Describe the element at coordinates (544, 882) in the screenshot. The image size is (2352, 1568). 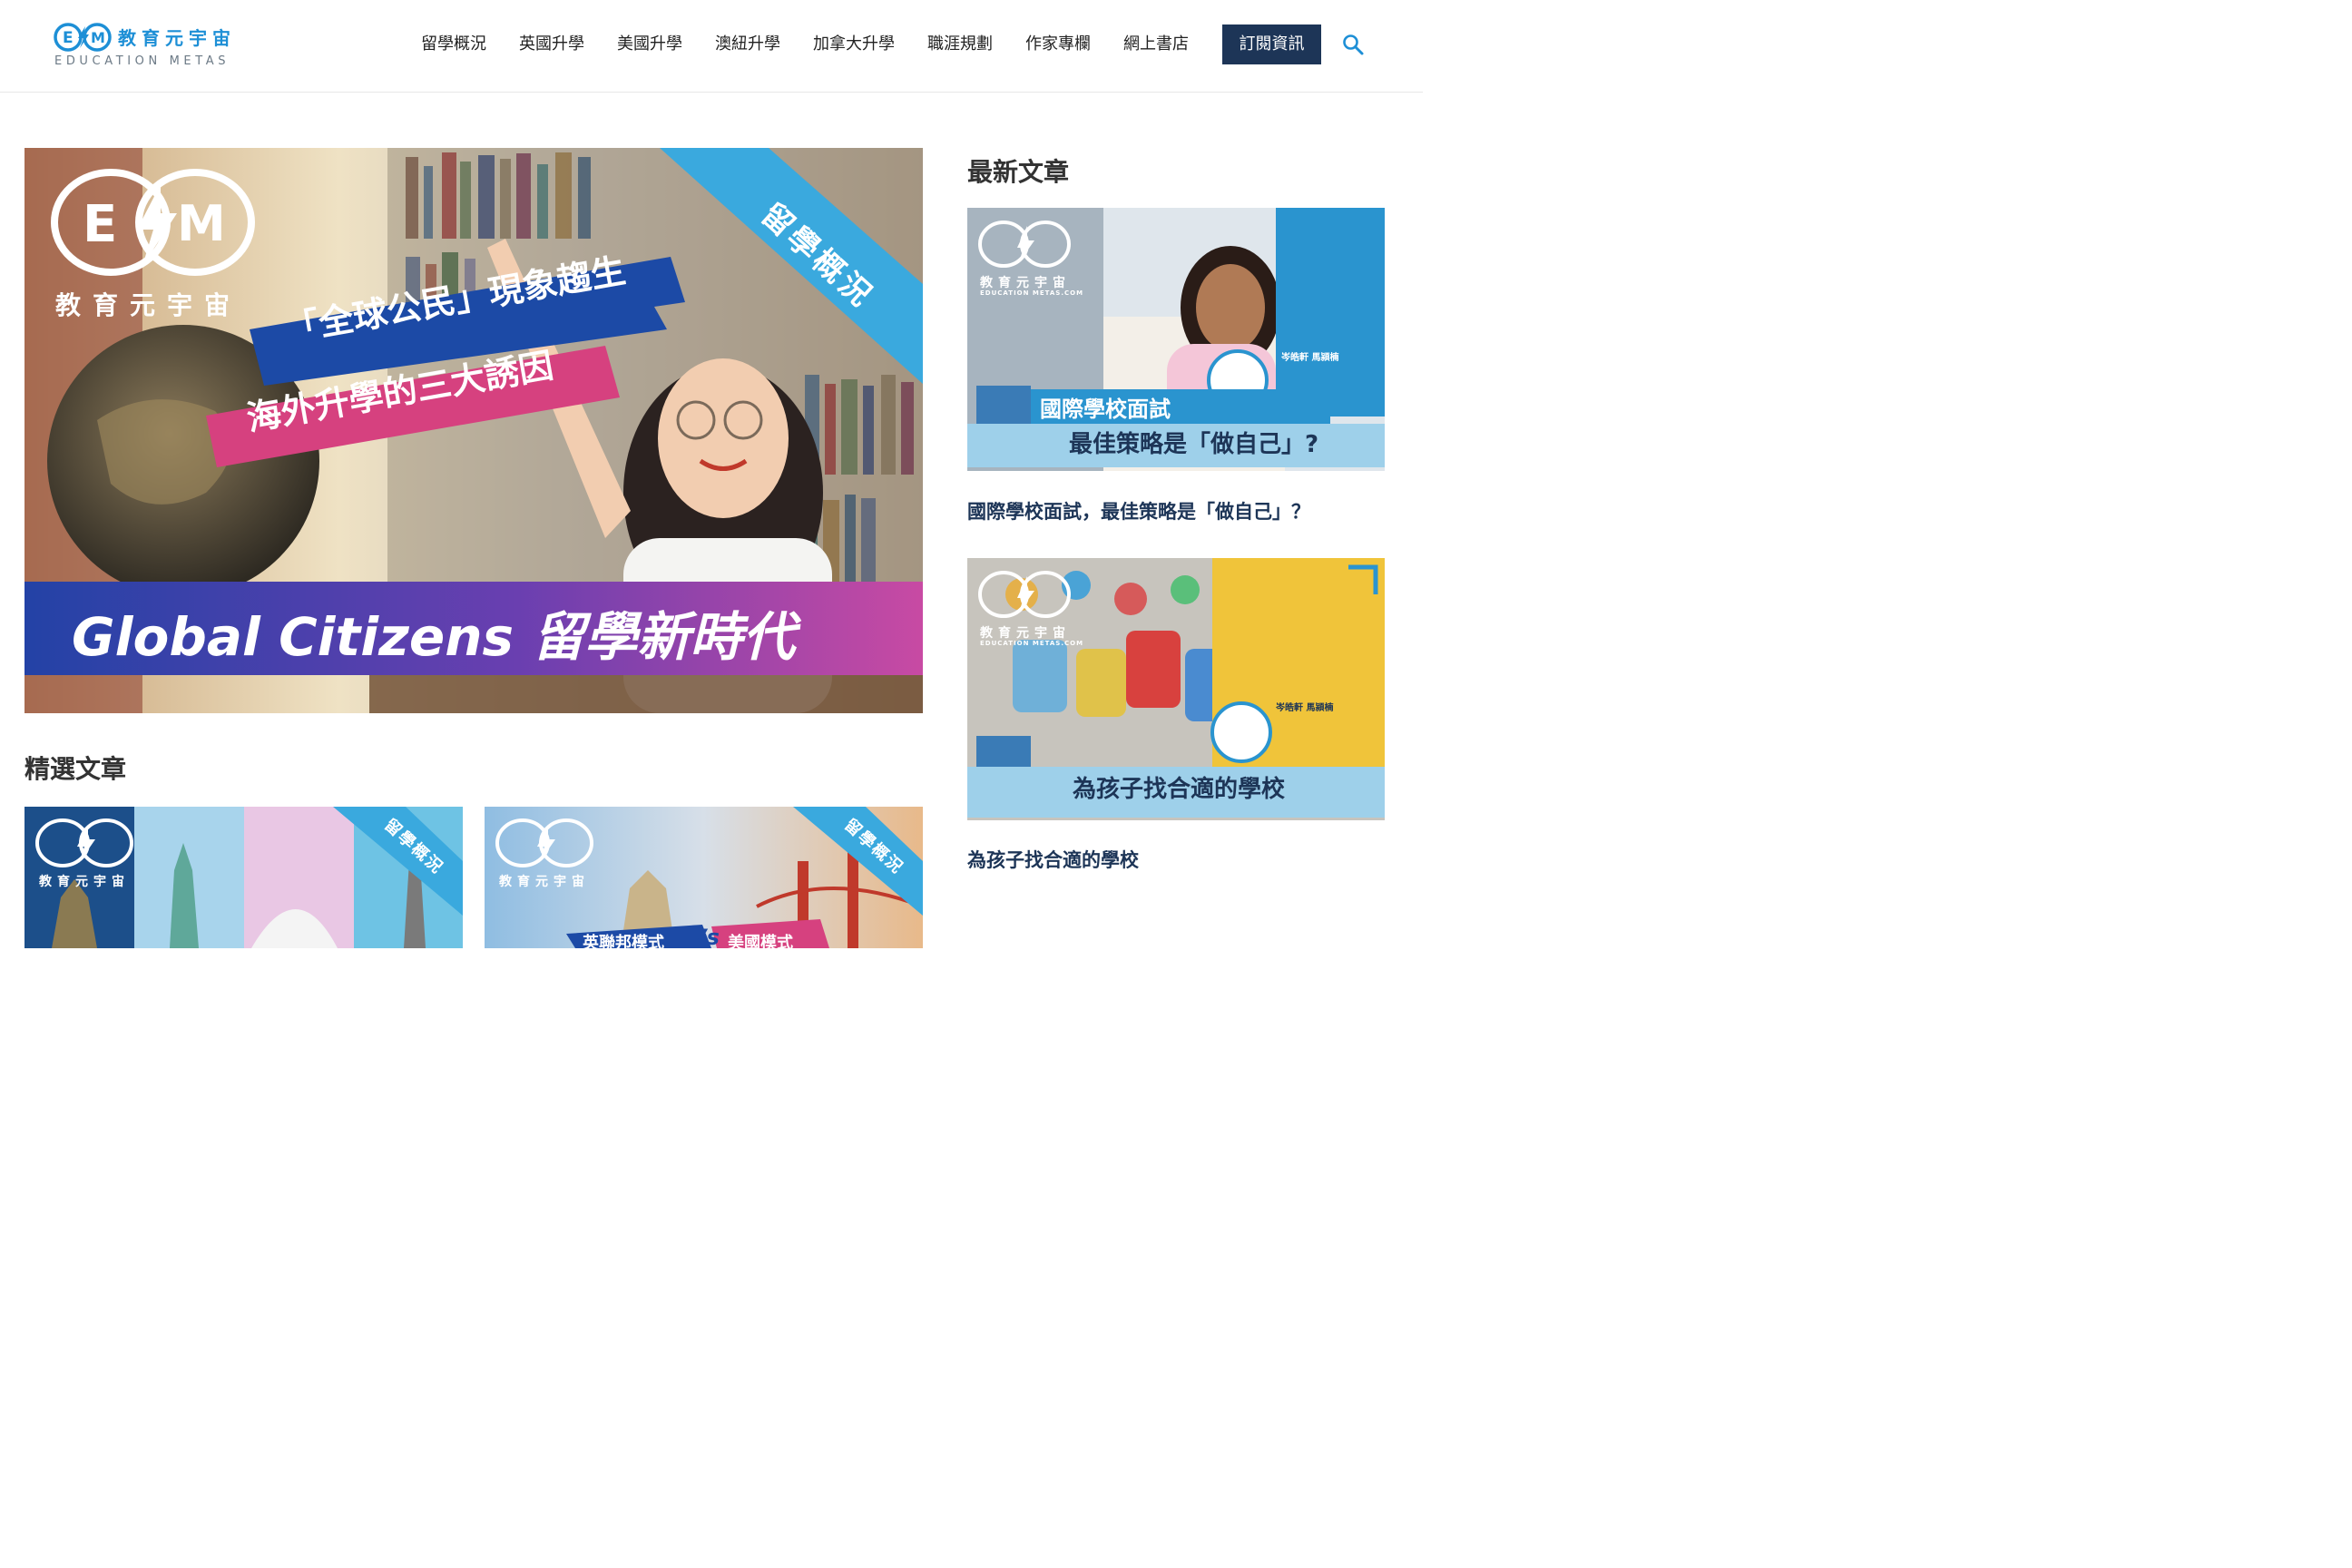
I see `featured-card-2-logo-cn: 教育元宇宙` at that location.